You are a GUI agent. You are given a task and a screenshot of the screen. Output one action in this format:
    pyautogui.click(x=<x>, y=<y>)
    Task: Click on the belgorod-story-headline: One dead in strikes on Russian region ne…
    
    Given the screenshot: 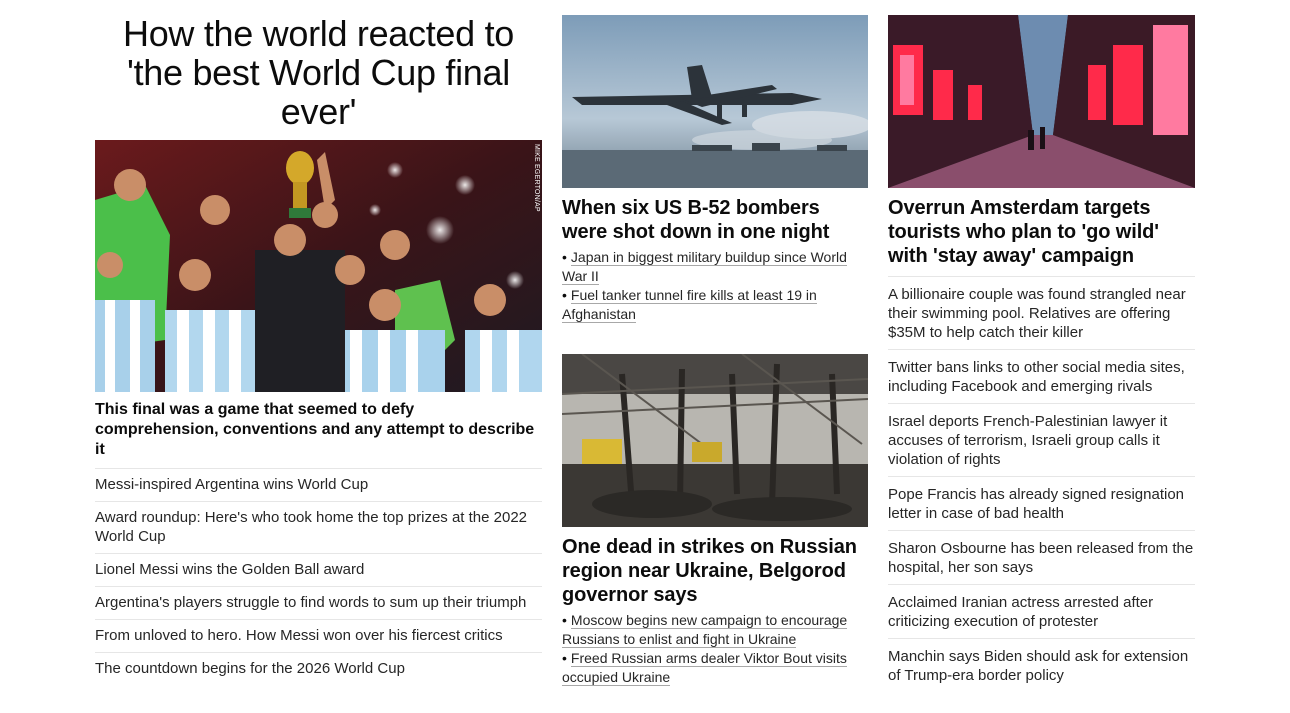 What is the action you would take?
    pyautogui.click(x=715, y=571)
    